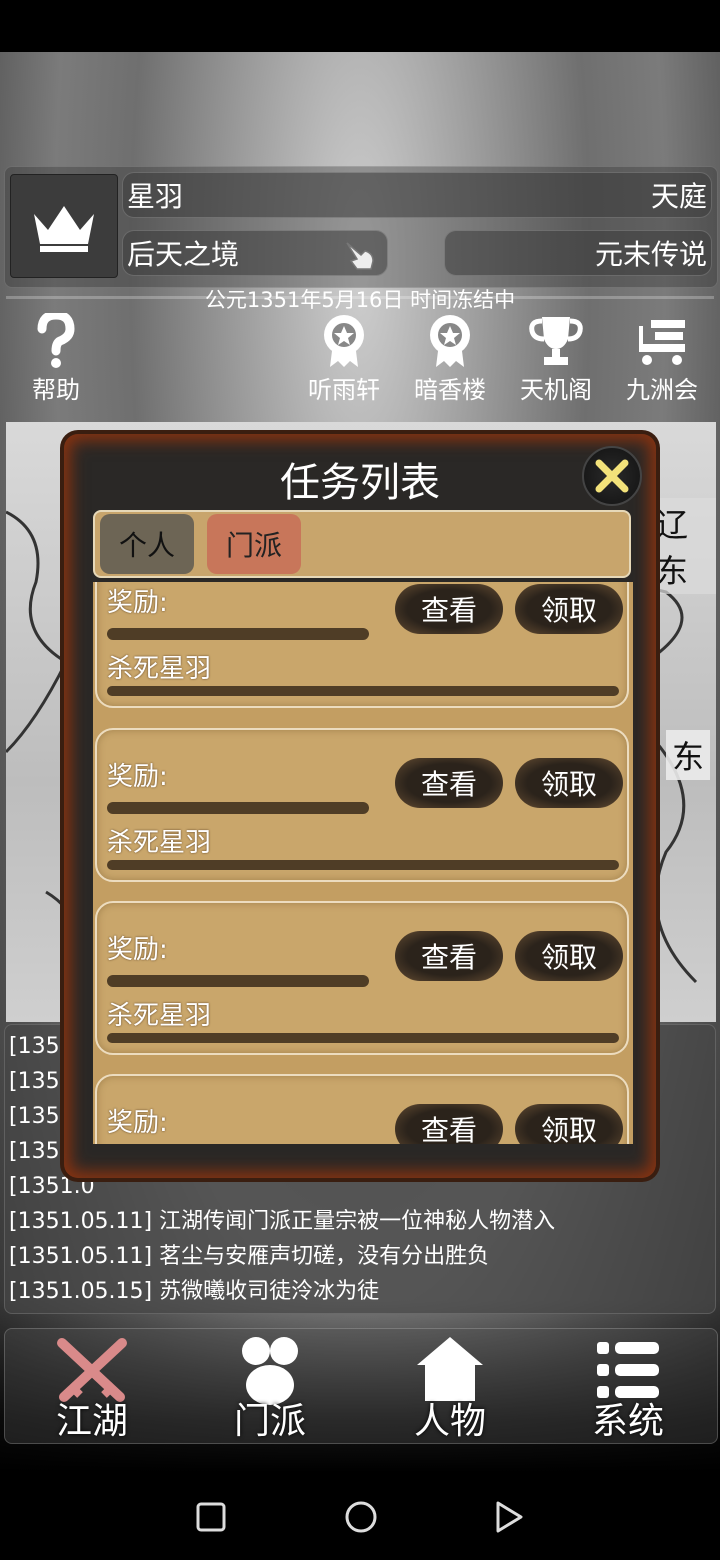 This screenshot has height=1560, width=720. Describe the element at coordinates (64, 229) in the screenshot. I see `crown-icon` at that location.